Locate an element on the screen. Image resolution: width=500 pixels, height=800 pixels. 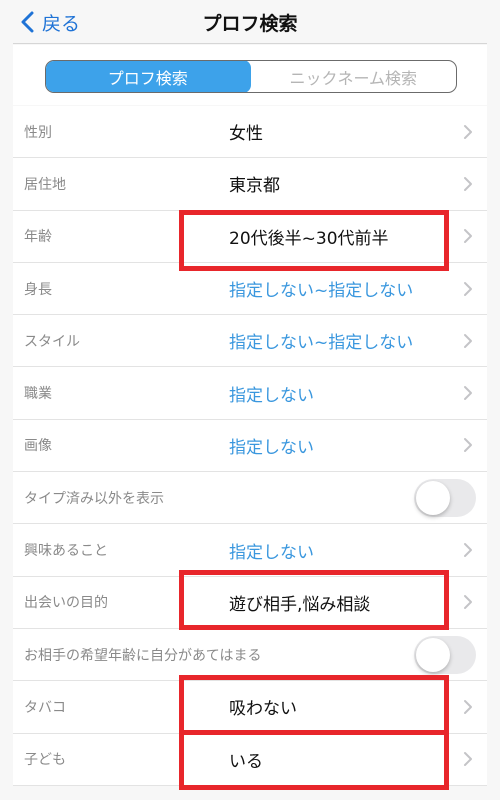
row-label: 身長 is located at coordinates (38, 289).